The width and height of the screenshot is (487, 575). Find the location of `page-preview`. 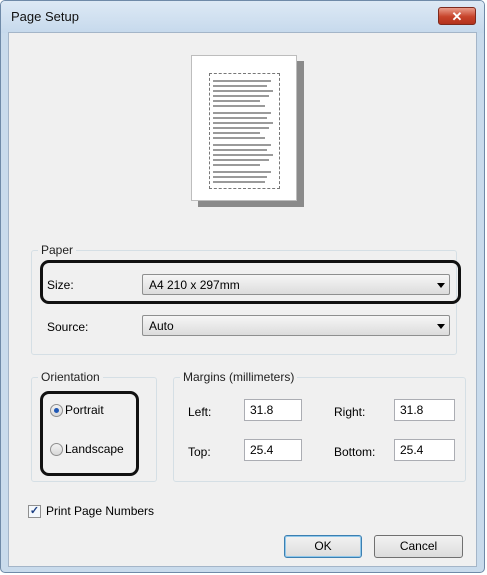

page-preview is located at coordinates (244, 128).